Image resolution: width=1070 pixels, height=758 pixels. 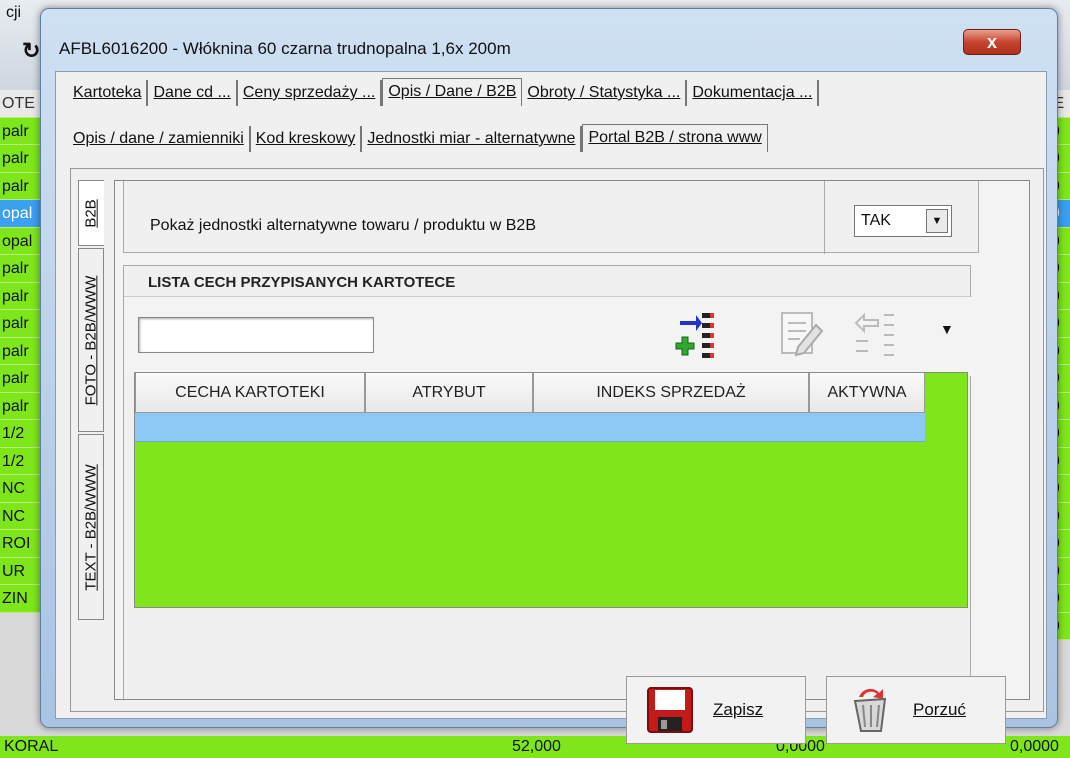 I want to click on floppy-disk-icon, so click(x=670, y=710).